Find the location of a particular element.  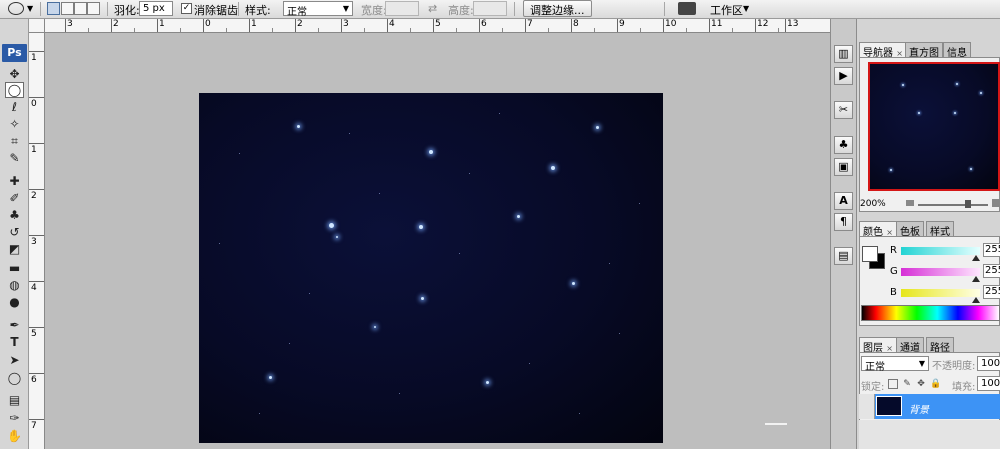

layer-name: 背景 is located at coordinates (919, 408).